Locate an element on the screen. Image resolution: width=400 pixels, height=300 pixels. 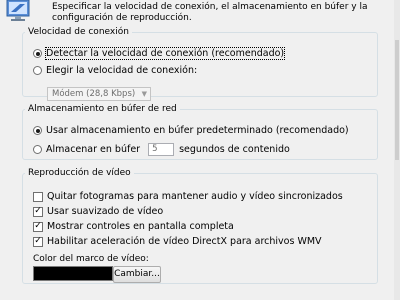
speed-select-value: Módem (28,8 Kbps) is located at coordinates (94, 94).